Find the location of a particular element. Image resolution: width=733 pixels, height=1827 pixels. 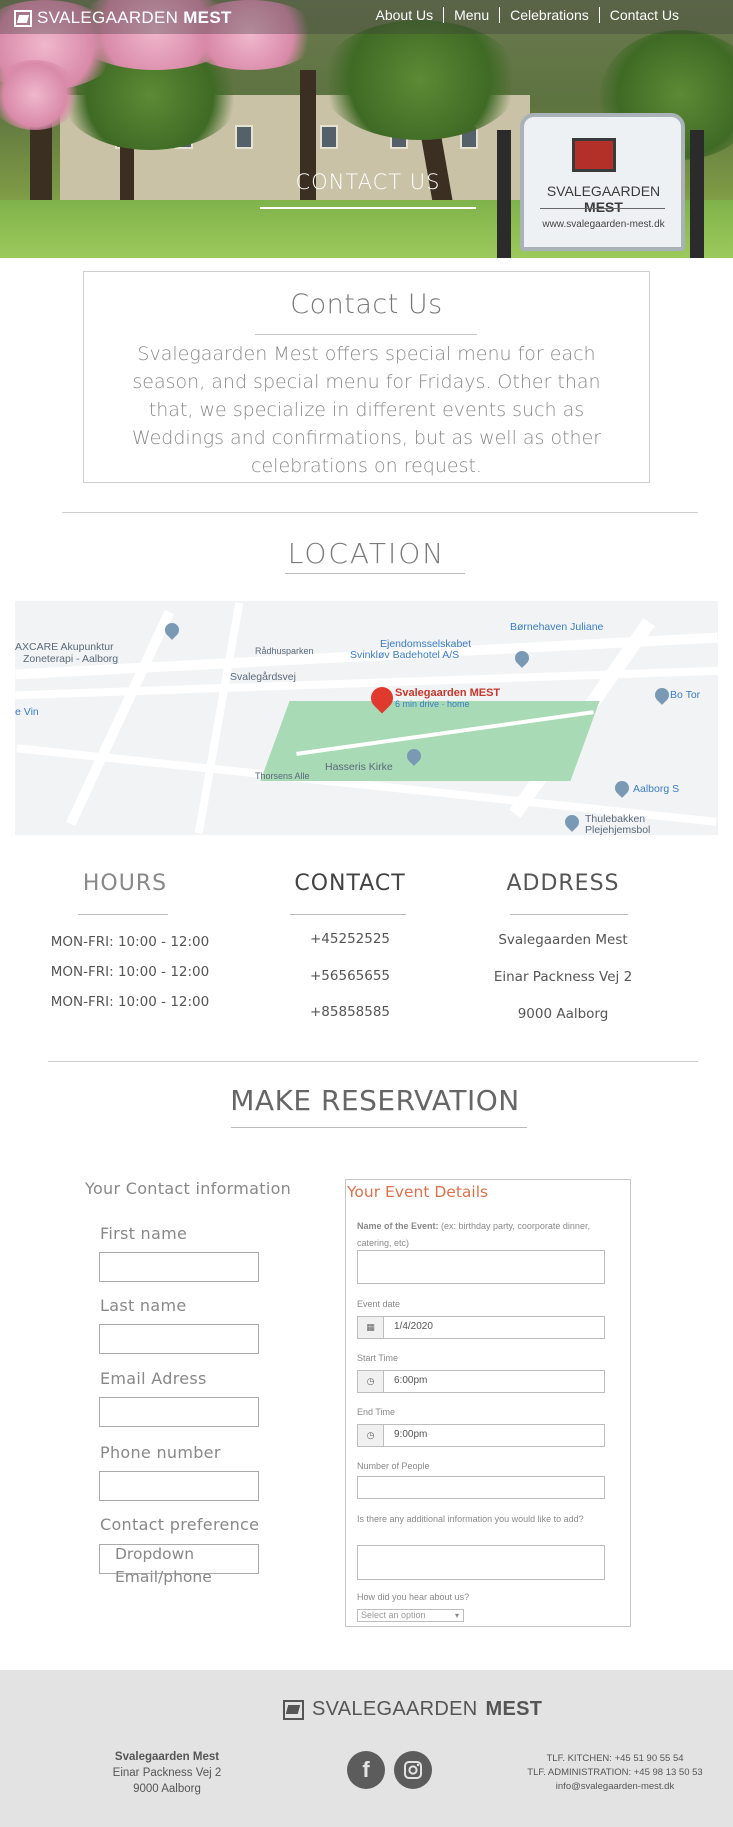

hours-title: HOURS is located at coordinates (125, 883).